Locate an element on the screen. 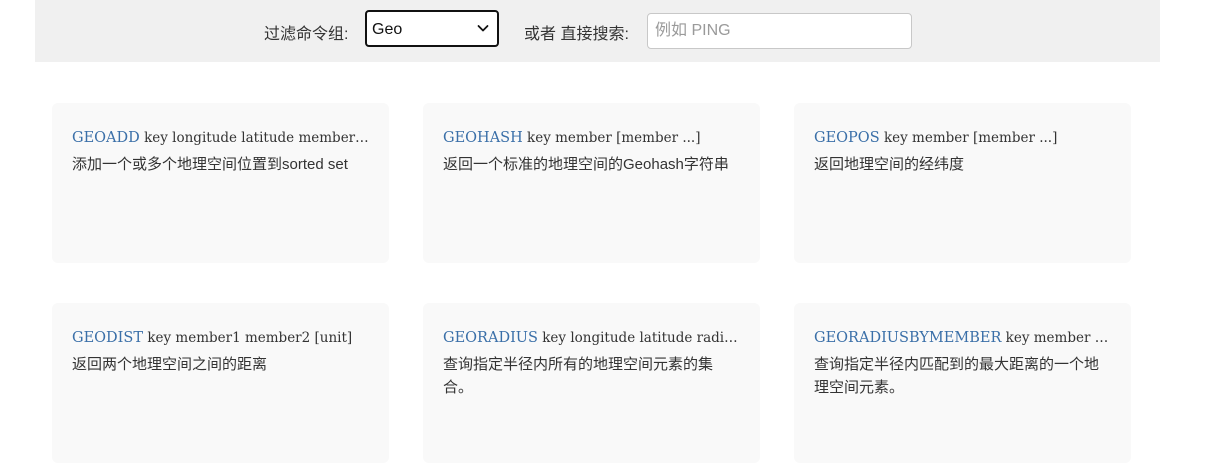 The width and height of the screenshot is (1219, 463). command-name: GEORADIUS is located at coordinates (490, 338).